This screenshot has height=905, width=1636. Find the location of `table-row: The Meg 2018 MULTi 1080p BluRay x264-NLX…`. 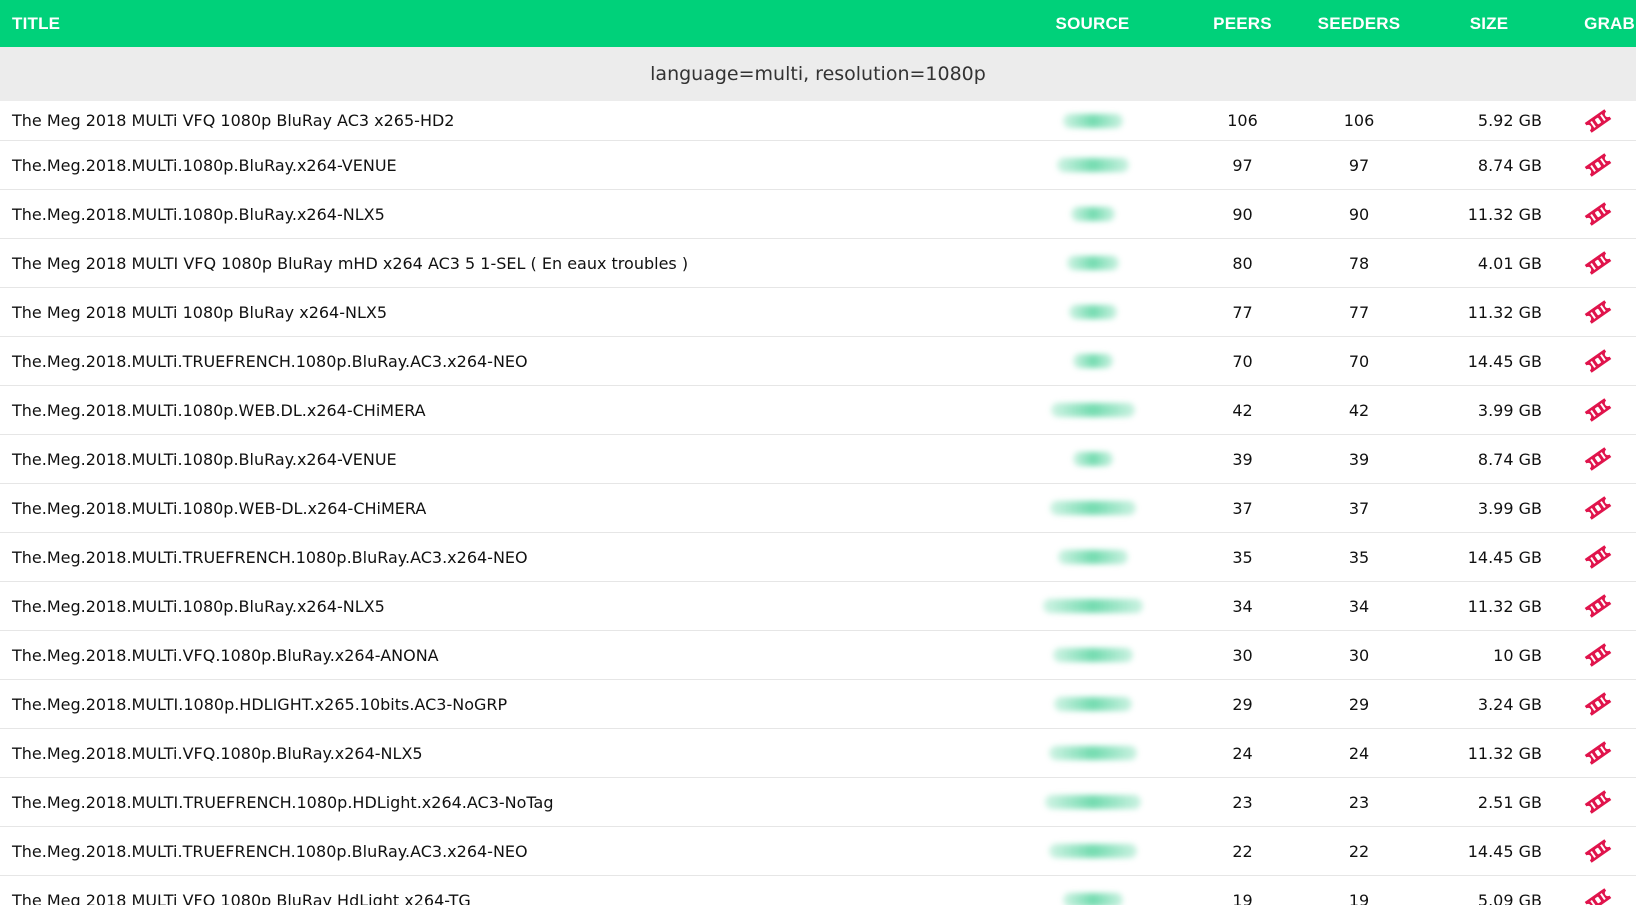

table-row: The Meg 2018 MULTi 1080p BluRay x264-NLX… is located at coordinates (818, 312).